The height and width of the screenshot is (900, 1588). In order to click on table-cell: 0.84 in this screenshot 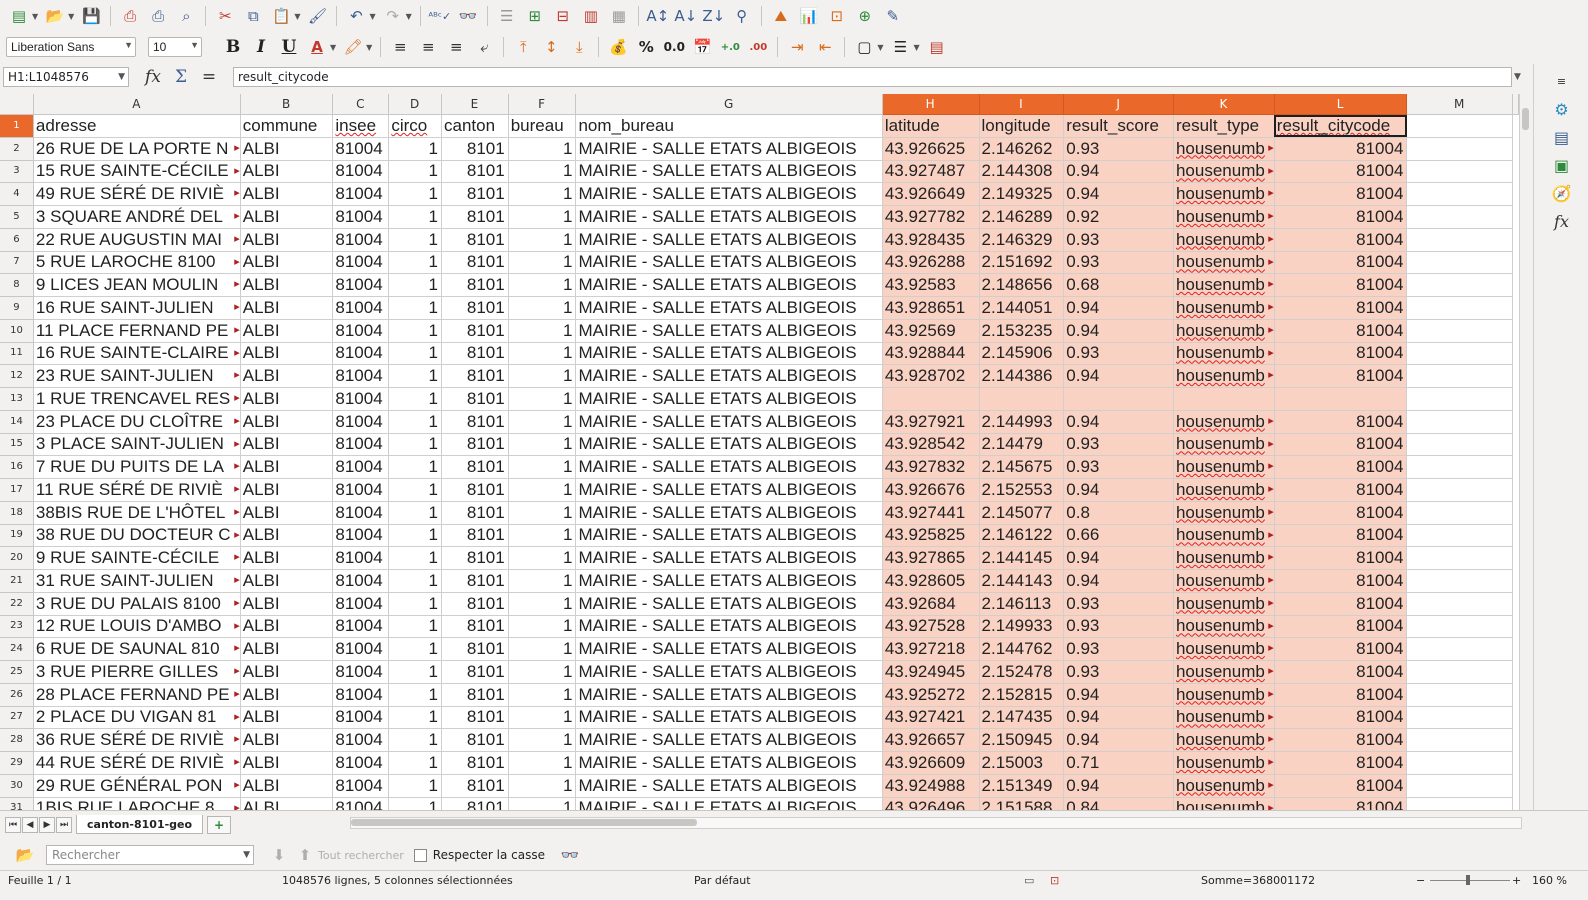, I will do `click(1118, 803)`.